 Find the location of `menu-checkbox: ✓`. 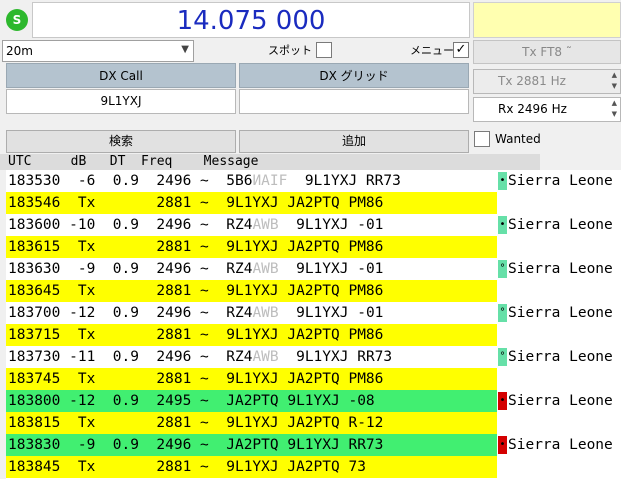

menu-checkbox: ✓ is located at coordinates (461, 50).